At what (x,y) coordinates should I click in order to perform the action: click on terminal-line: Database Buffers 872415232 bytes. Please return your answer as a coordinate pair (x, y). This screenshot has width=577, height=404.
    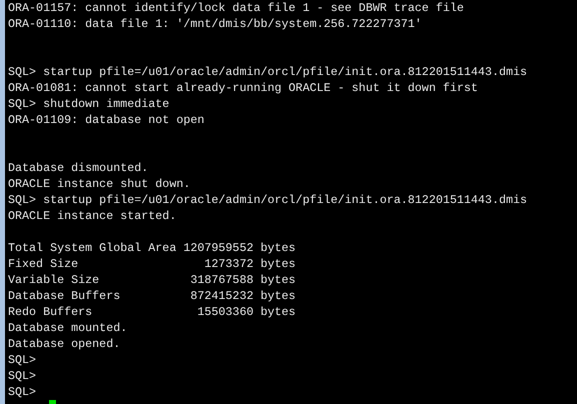
    Looking at the image, I should click on (152, 296).